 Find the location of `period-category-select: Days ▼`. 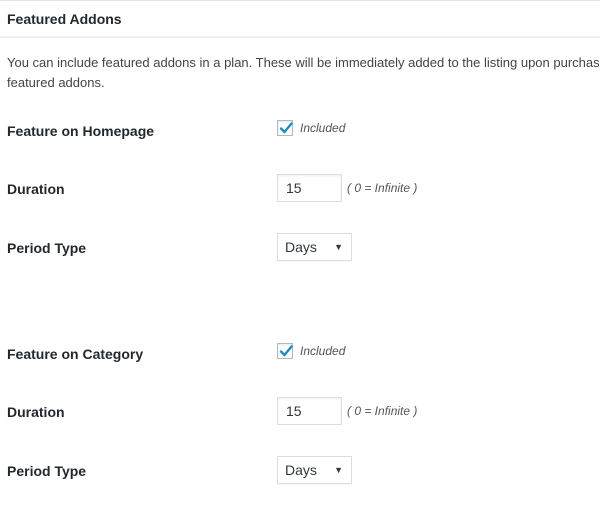

period-category-select: Days ▼ is located at coordinates (314, 470).